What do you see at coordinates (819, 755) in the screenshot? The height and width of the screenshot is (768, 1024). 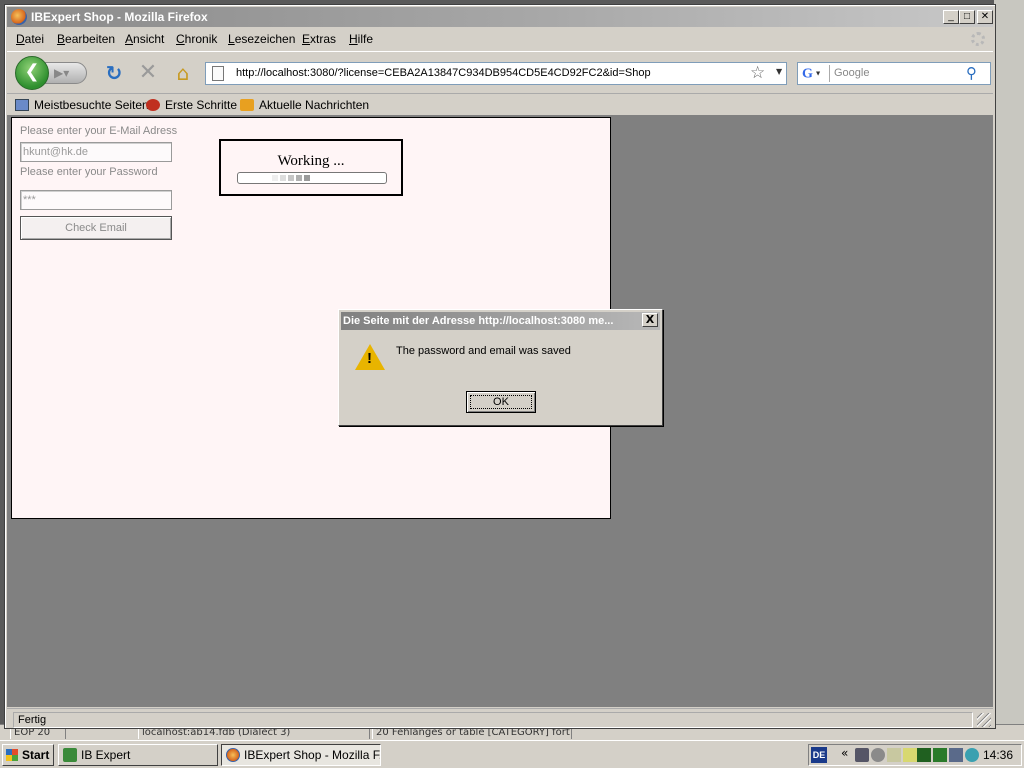 I see `language-indicator: DE` at bounding box center [819, 755].